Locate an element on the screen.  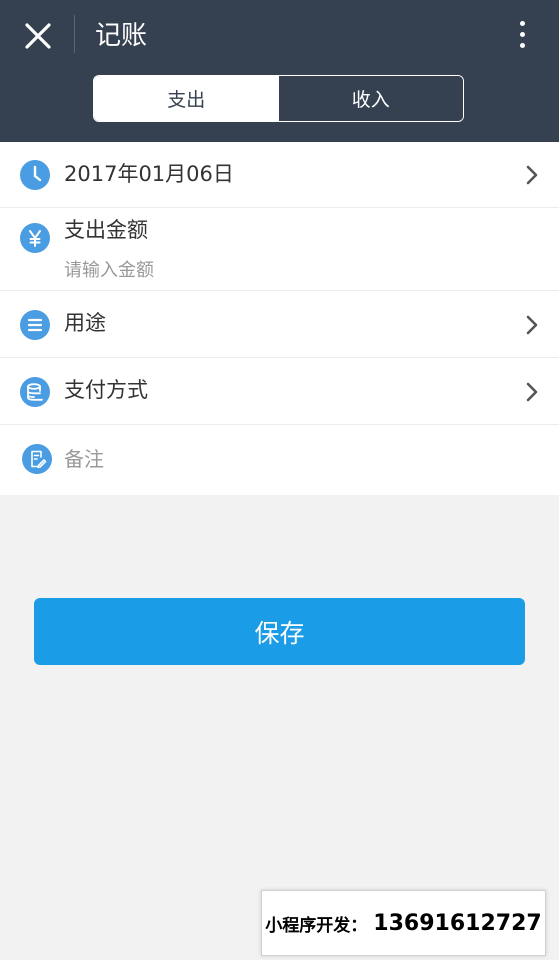
database-icon is located at coordinates (35, 392).